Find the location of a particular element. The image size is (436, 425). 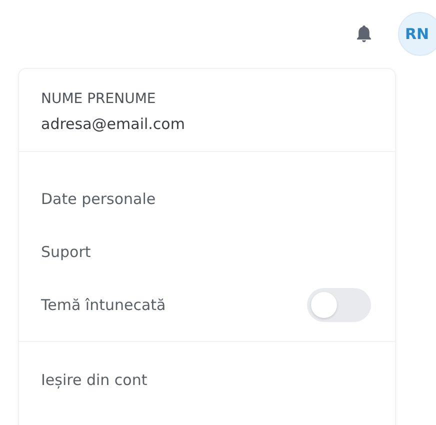

menu-item: Date personale is located at coordinates (98, 199).